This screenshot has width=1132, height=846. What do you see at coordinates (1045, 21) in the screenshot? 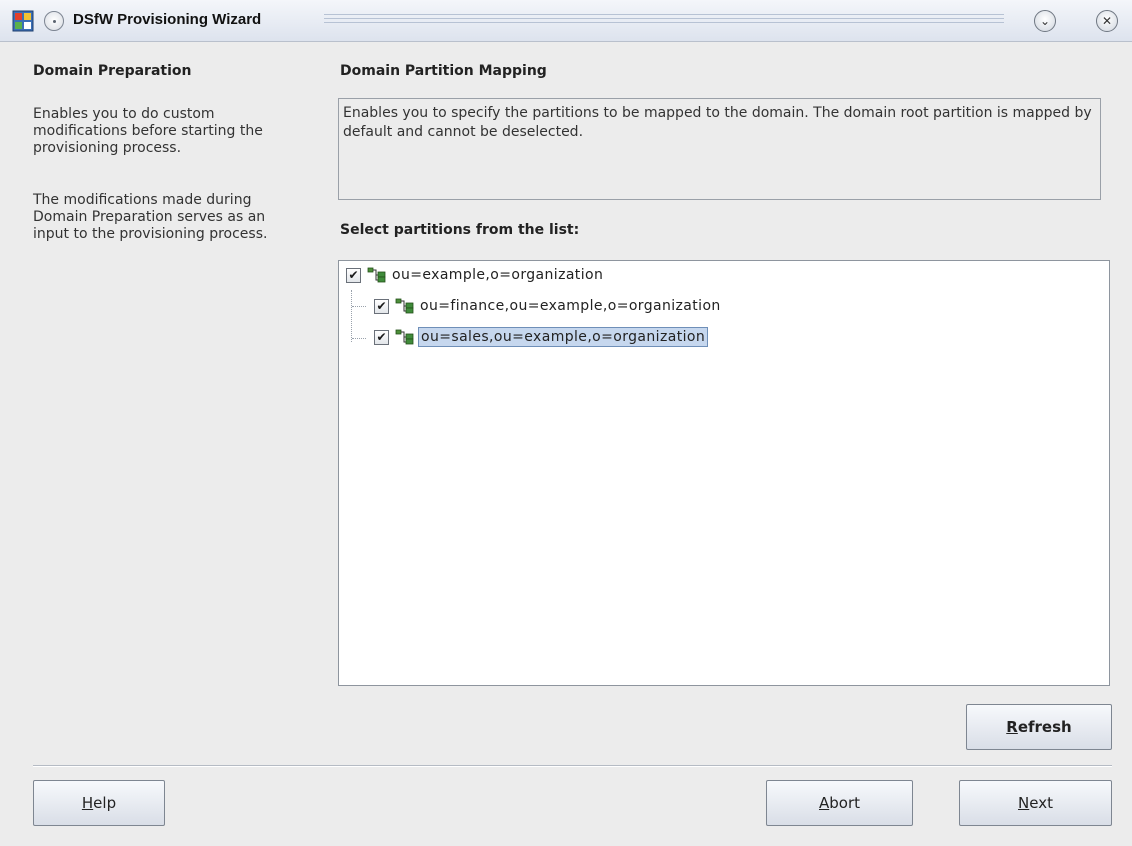
I see `chevron-down-icon: ⌄` at bounding box center [1045, 21].